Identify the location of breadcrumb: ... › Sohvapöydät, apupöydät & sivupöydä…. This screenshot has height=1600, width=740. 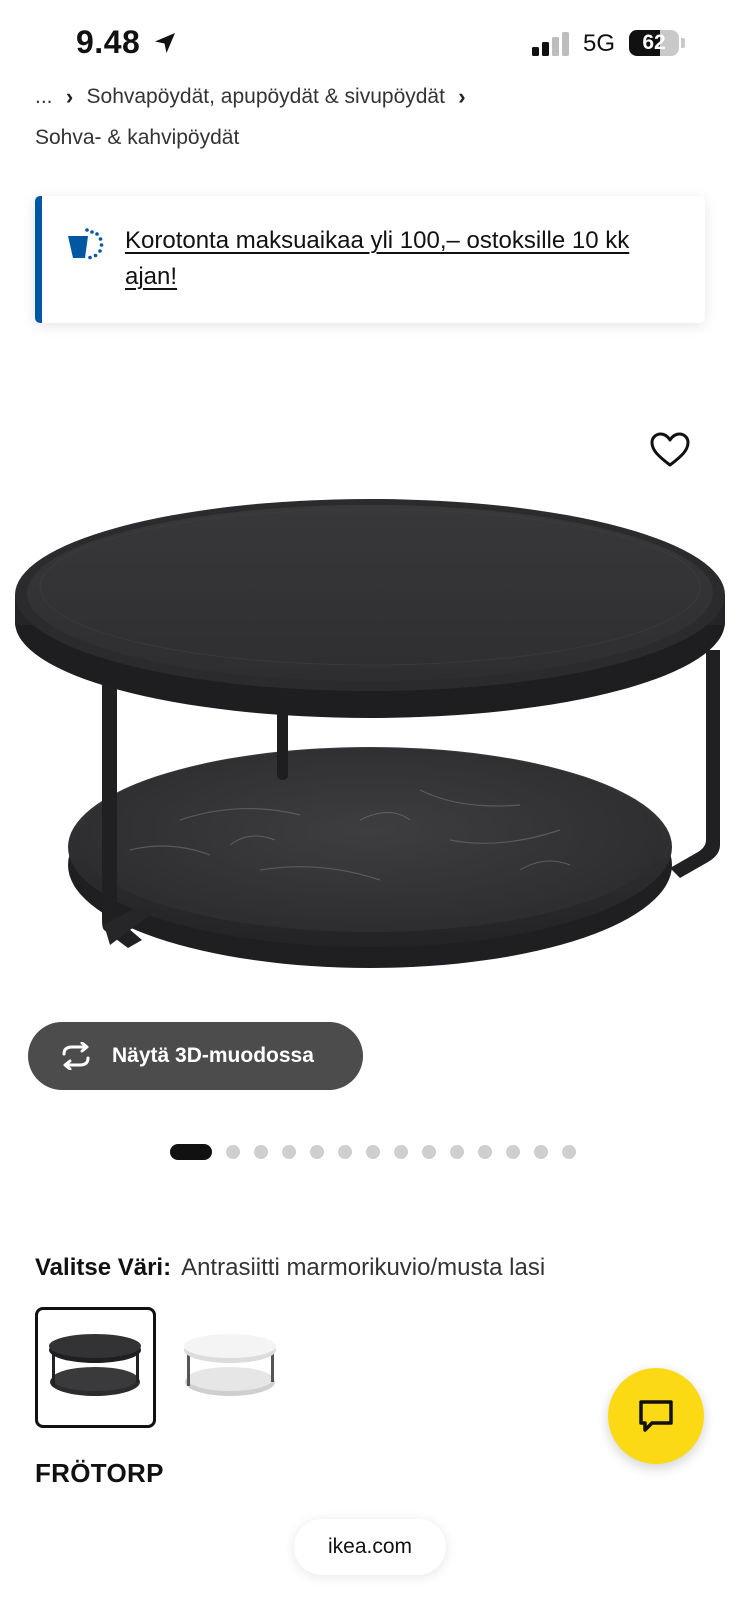
(375, 117).